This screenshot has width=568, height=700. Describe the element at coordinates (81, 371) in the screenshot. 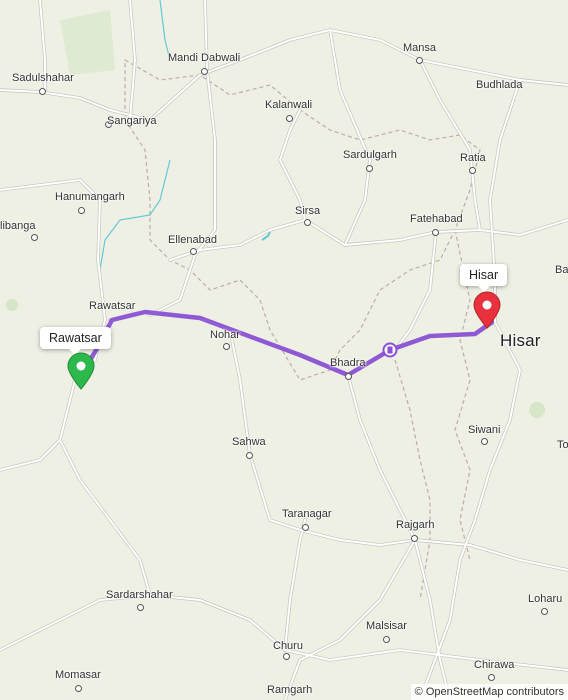

I see `start-pin-icon` at that location.